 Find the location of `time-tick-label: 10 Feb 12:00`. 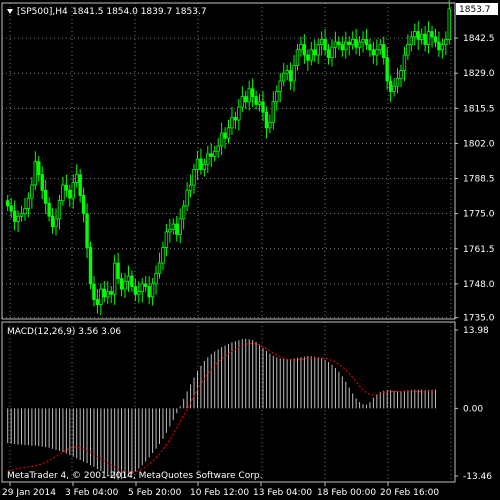

time-tick-label: 10 Feb 12:00 is located at coordinates (219, 493).